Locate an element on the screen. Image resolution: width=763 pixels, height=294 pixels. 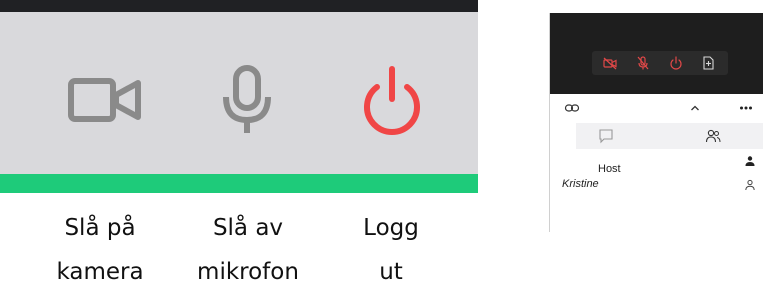
link-icon is located at coordinates (572, 108).